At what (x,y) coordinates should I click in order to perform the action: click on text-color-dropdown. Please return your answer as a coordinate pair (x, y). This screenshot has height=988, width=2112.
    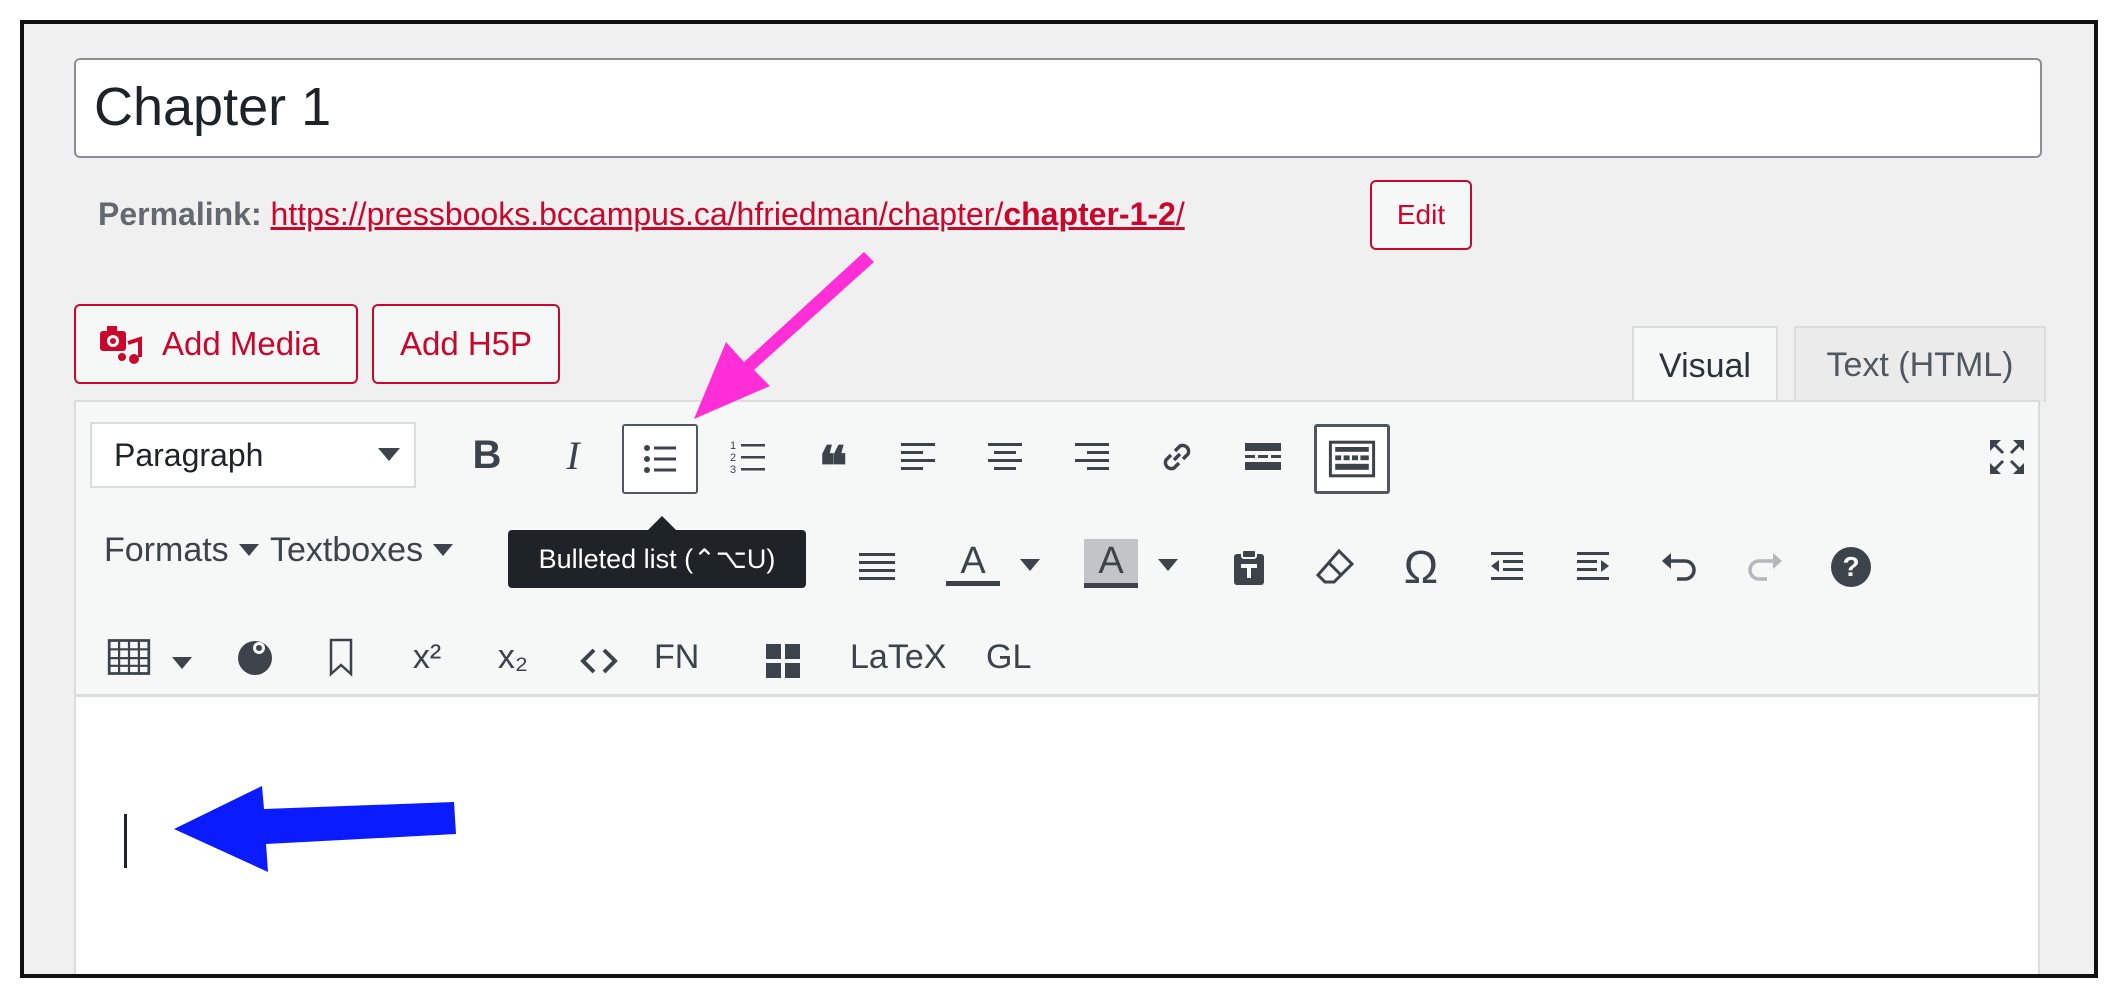
    Looking at the image, I should click on (1030, 567).